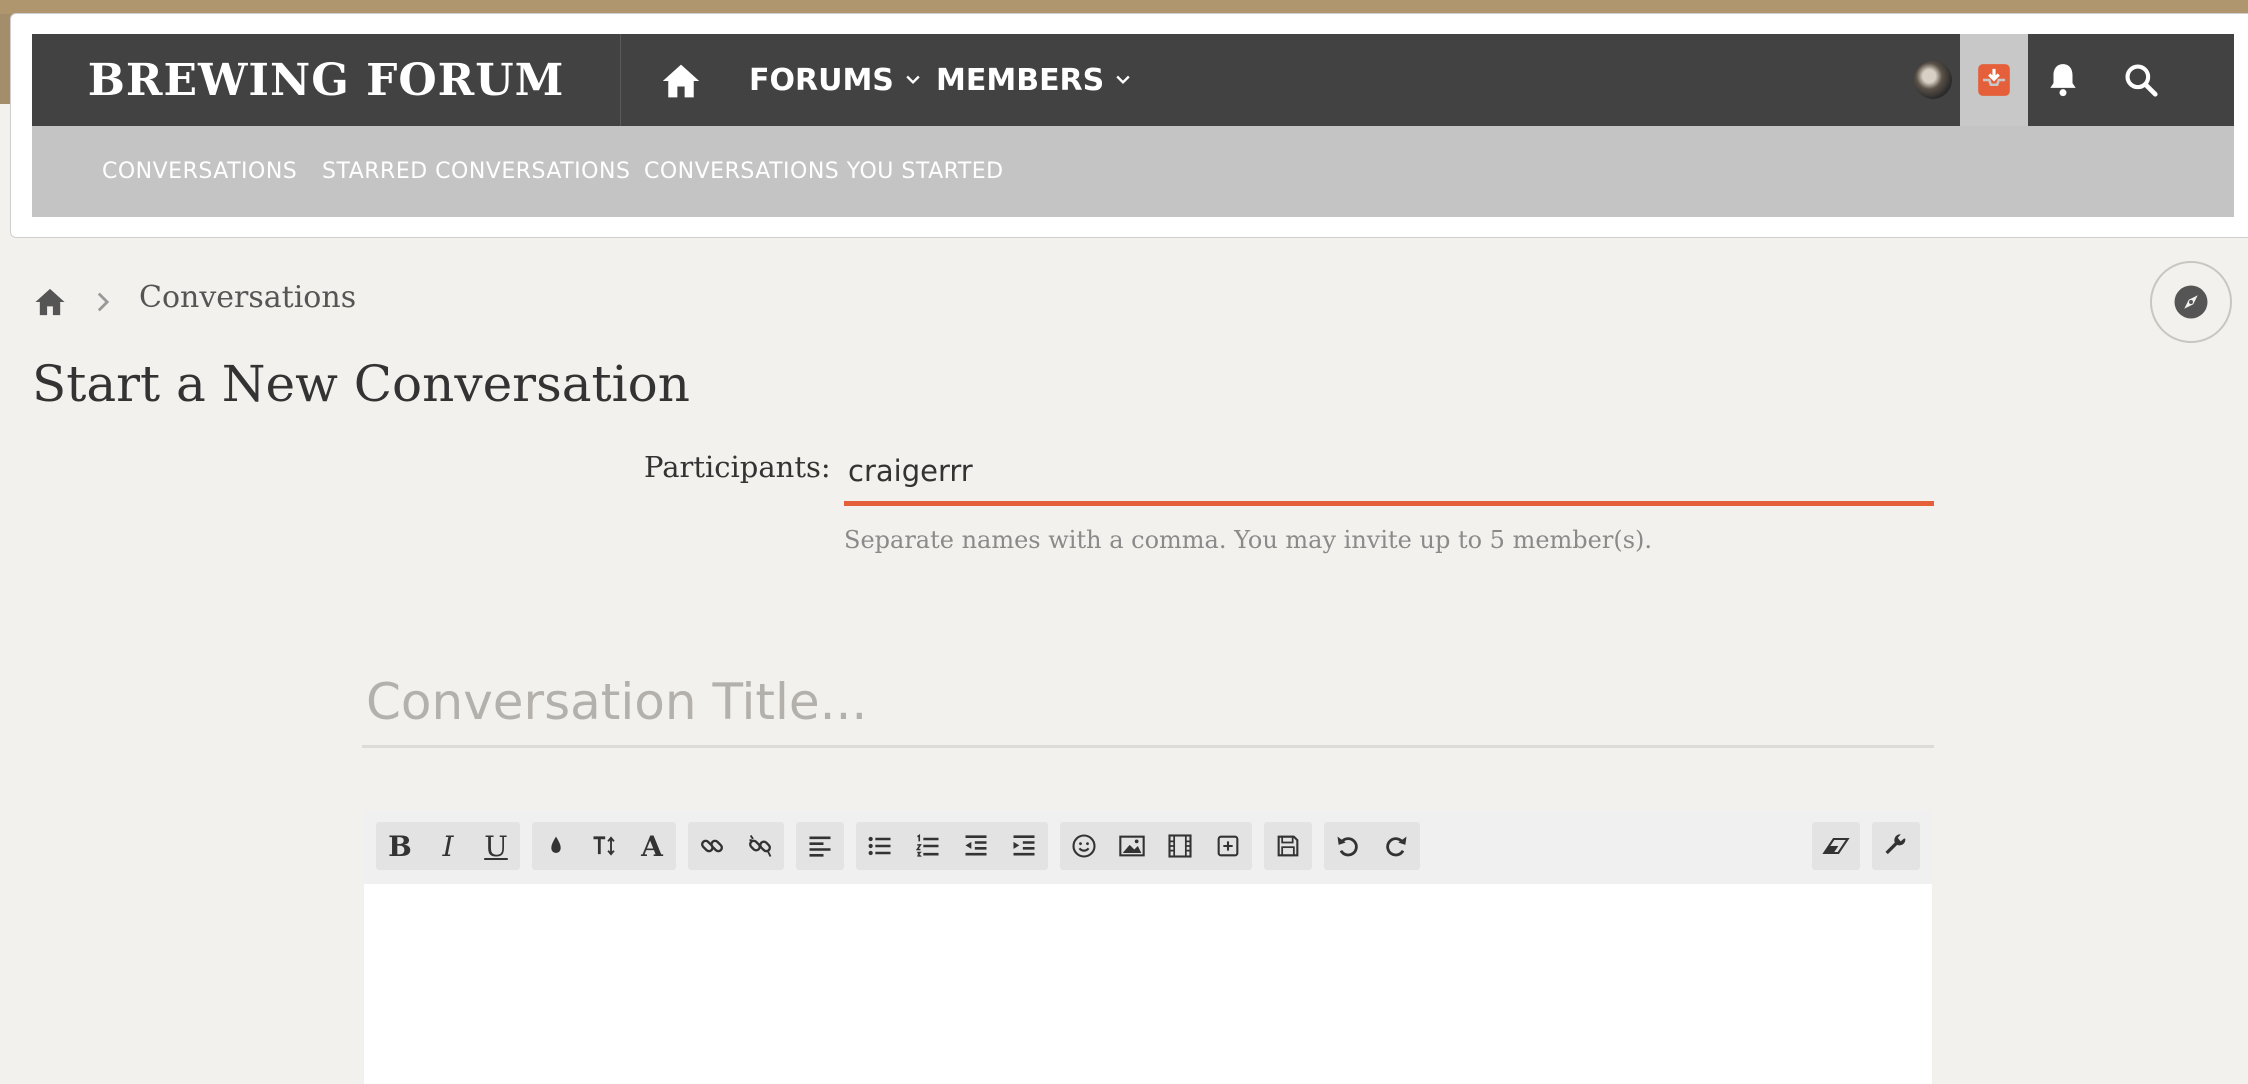  Describe the element at coordinates (247, 297) in the screenshot. I see `breadcrumb-conversations: Conversations` at that location.